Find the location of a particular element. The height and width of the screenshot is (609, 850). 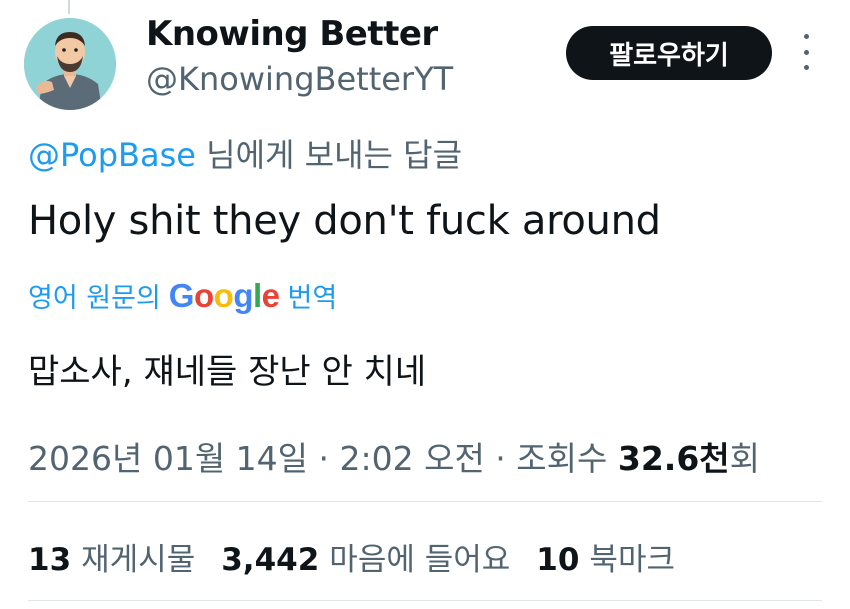

google-wordmark: Google is located at coordinates (224, 295).